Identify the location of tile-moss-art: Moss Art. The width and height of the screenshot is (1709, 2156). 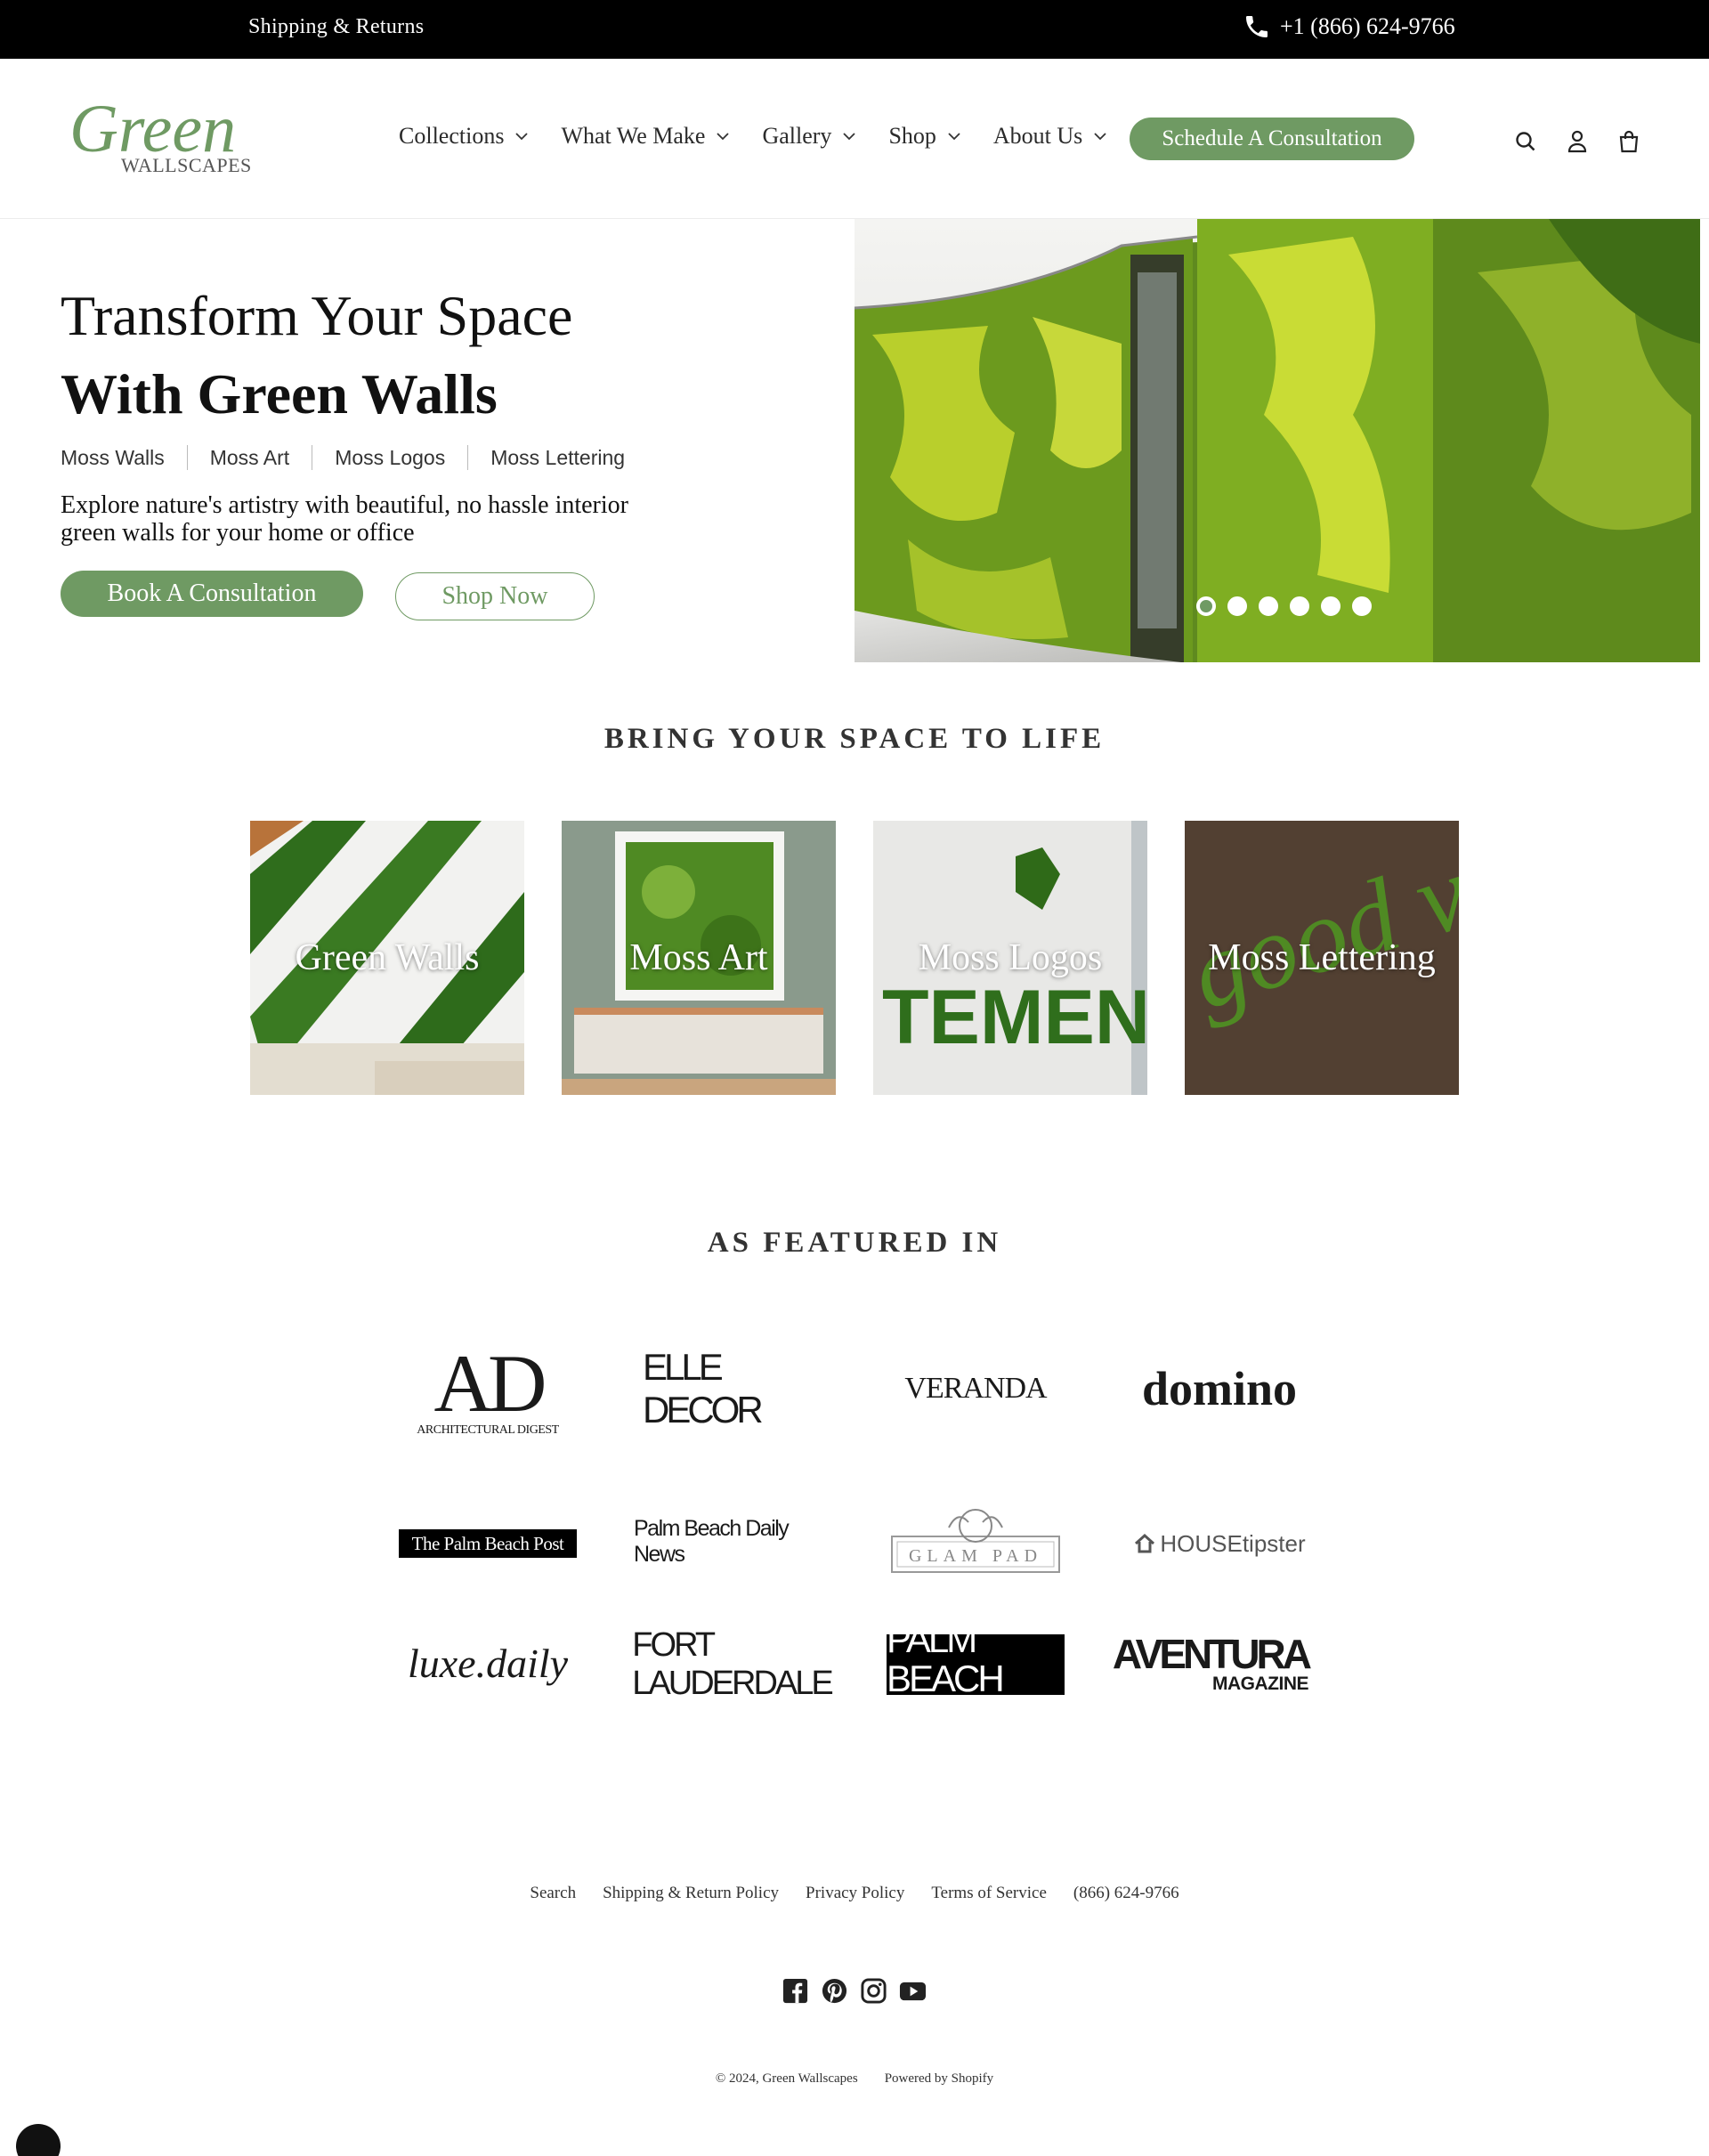
(699, 958).